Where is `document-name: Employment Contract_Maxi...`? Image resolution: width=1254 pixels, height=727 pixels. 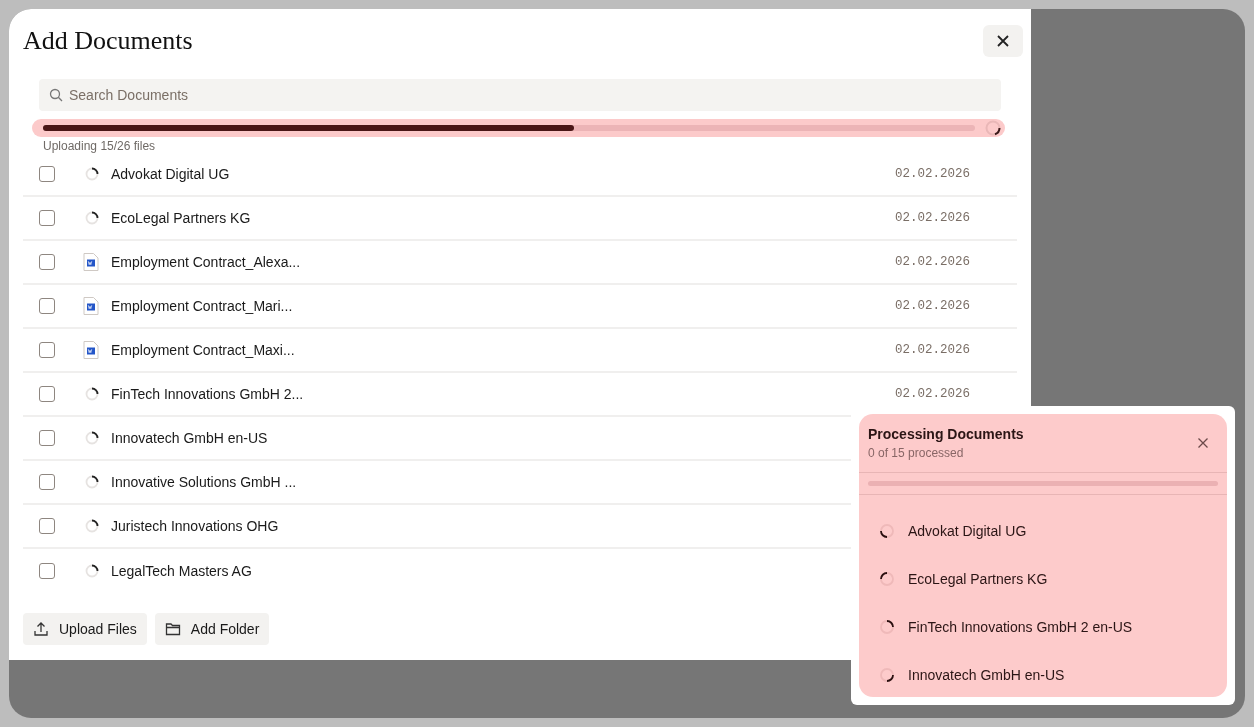
document-name: Employment Contract_Maxi... is located at coordinates (203, 350).